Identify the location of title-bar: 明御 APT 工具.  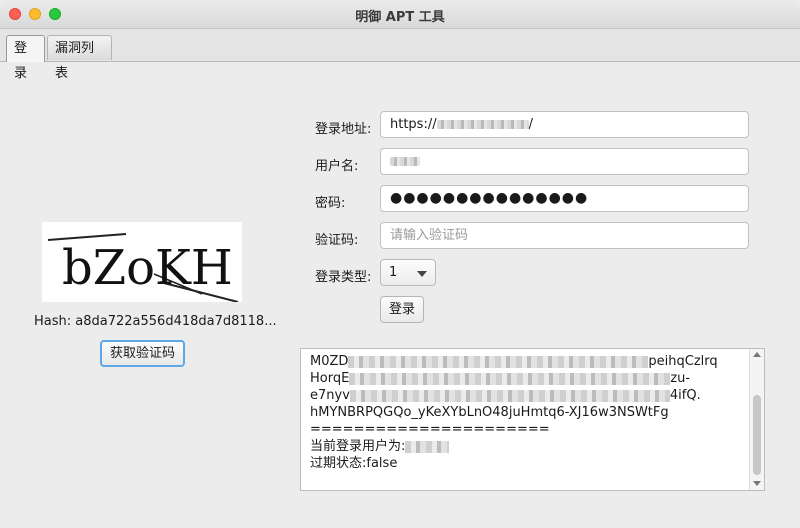
(400, 14).